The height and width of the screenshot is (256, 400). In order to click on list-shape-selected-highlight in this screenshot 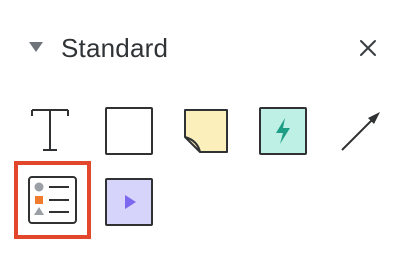, I will do `click(52, 200)`.